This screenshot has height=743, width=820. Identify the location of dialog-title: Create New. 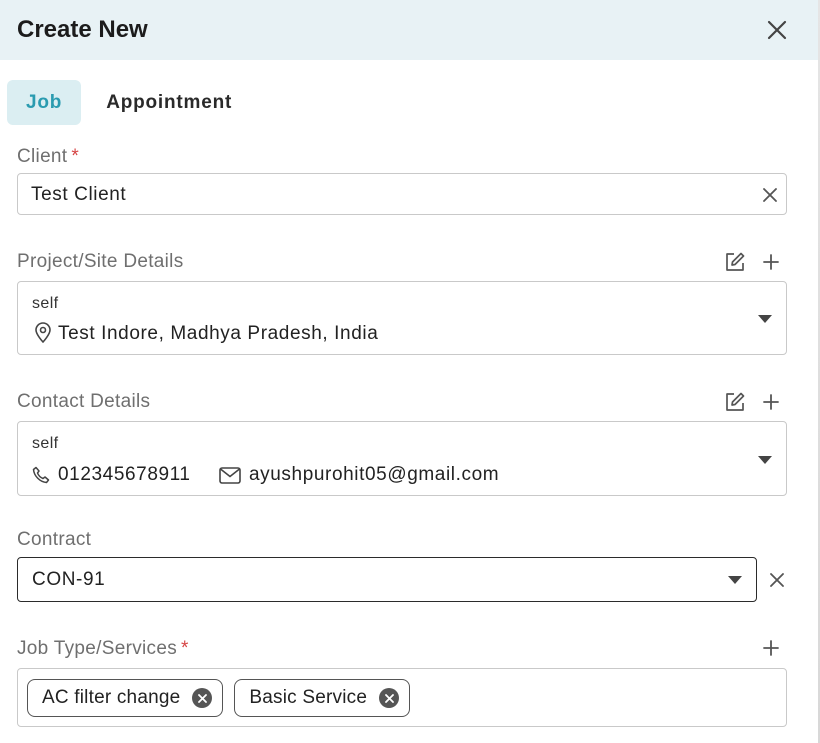
(82, 29).